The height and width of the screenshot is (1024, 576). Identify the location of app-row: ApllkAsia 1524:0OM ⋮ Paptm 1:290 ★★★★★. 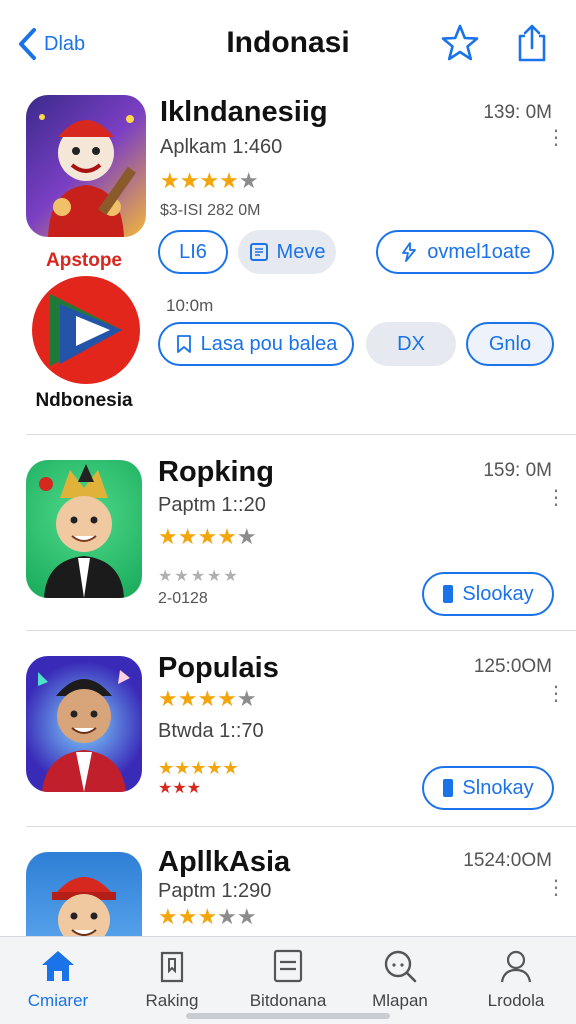
(288, 886).